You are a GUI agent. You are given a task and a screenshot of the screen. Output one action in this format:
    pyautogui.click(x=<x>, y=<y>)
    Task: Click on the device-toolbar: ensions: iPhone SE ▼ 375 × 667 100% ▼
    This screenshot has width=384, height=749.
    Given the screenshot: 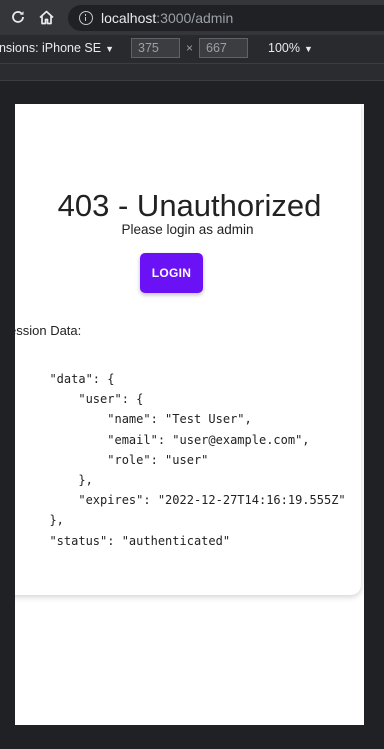 What is the action you would take?
    pyautogui.click(x=192, y=49)
    